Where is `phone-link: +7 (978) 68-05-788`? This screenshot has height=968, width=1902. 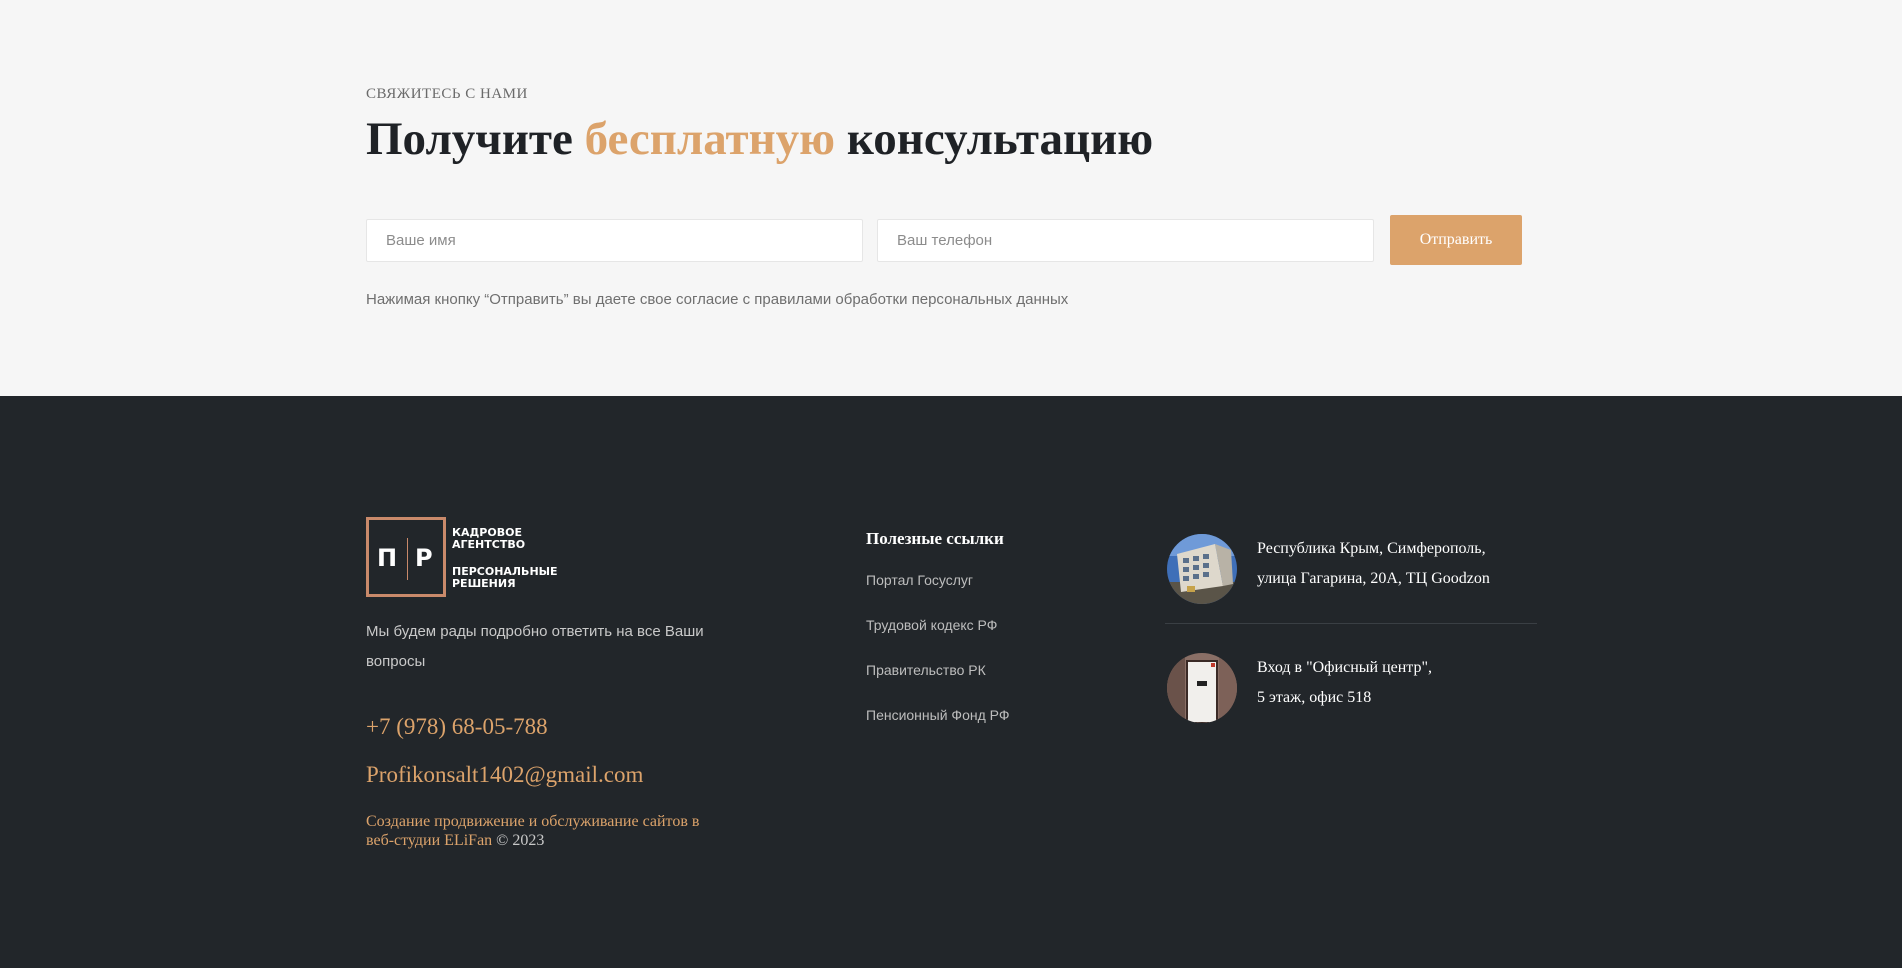
phone-link: +7 (978) 68-05-788 is located at coordinates (457, 727).